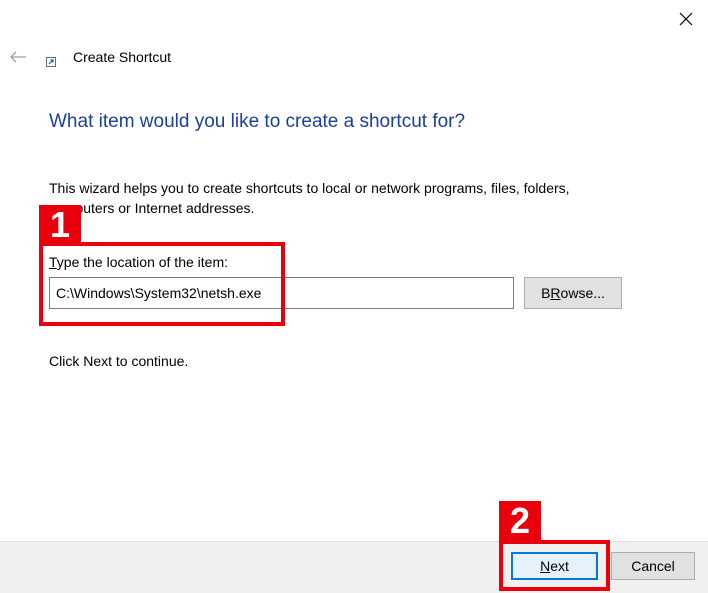  I want to click on close-icon, so click(686, 19).